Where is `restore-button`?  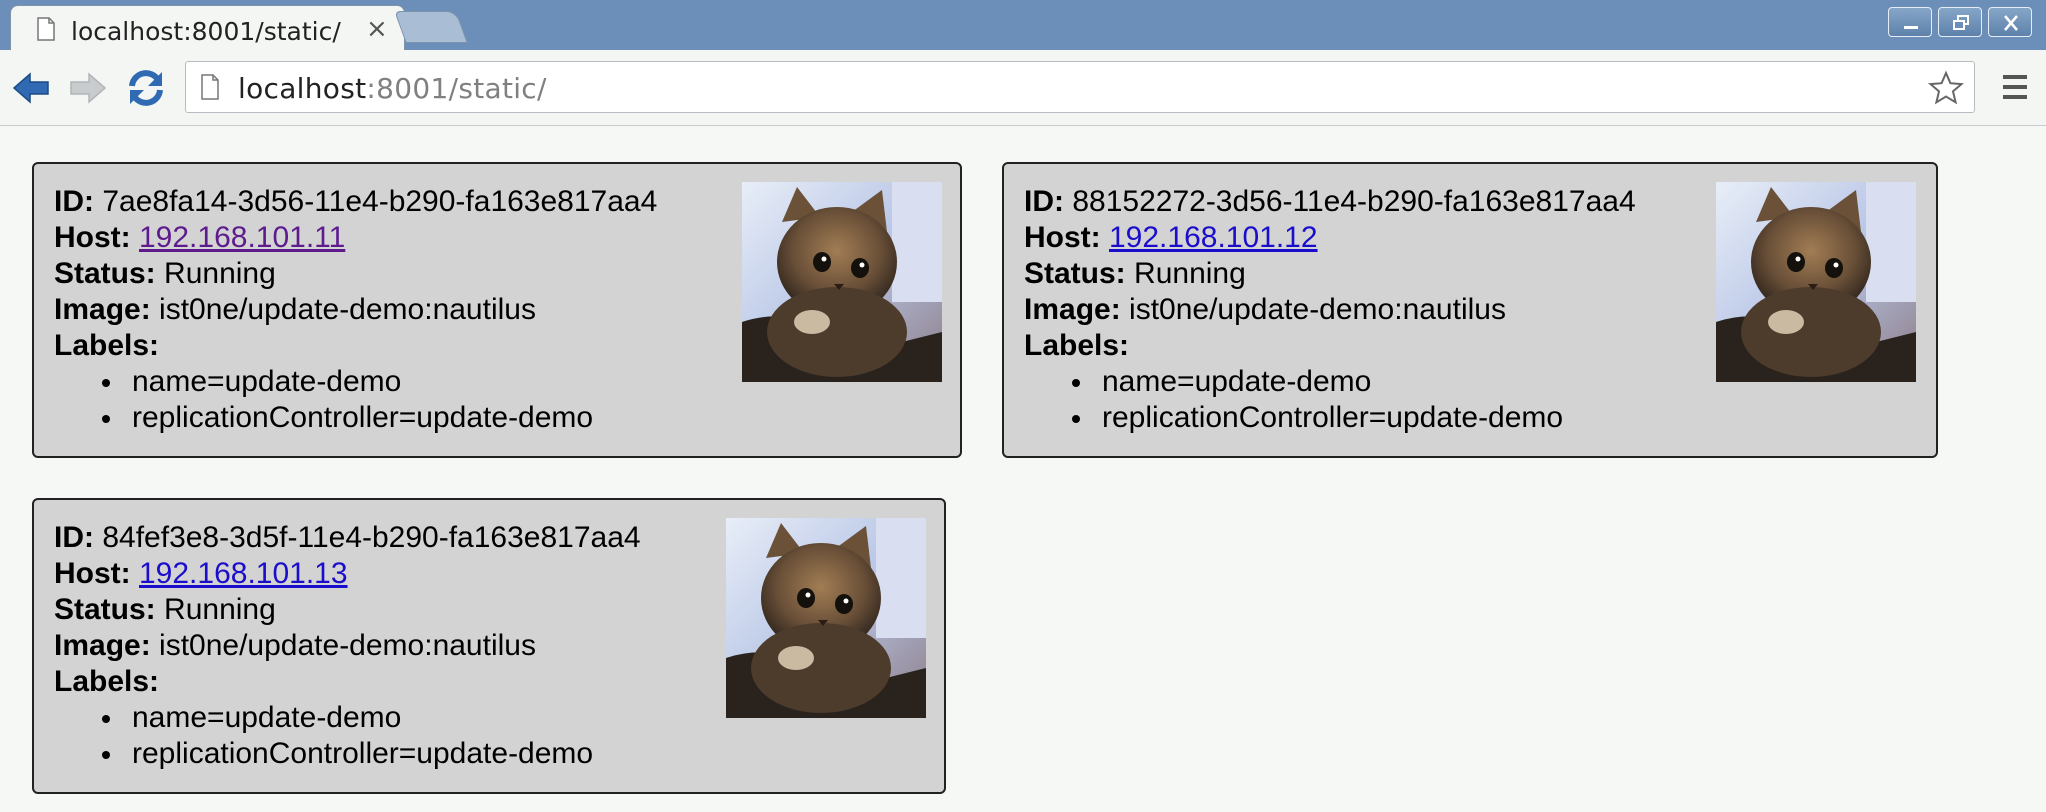
restore-button is located at coordinates (1960, 22).